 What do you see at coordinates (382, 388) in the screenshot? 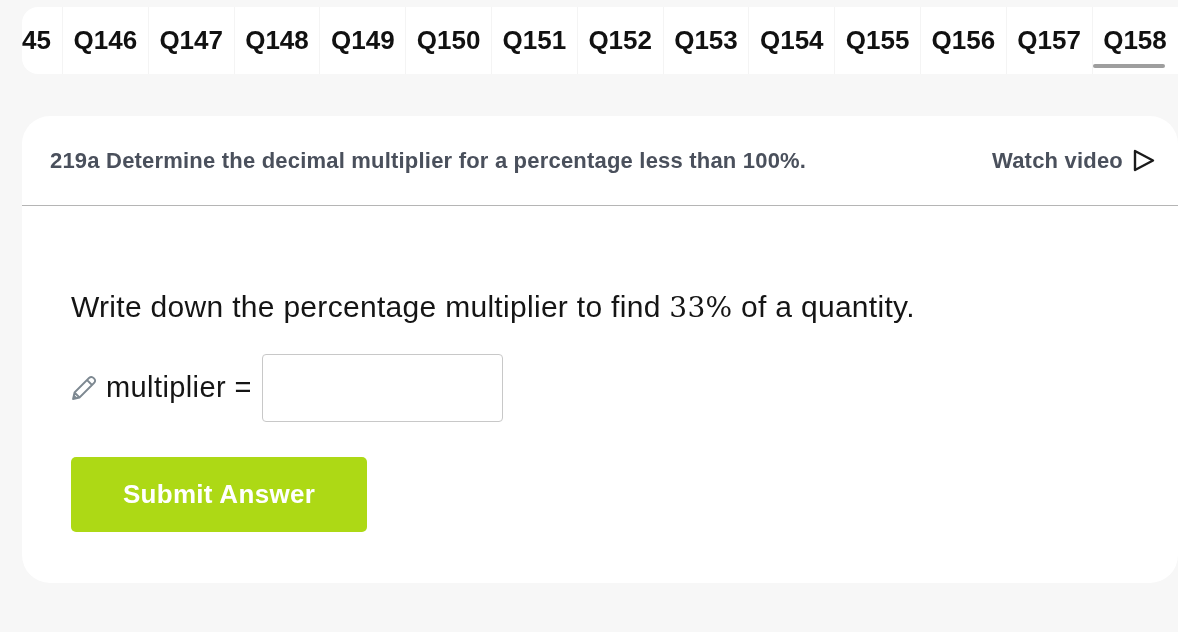
I see `answer-field` at bounding box center [382, 388].